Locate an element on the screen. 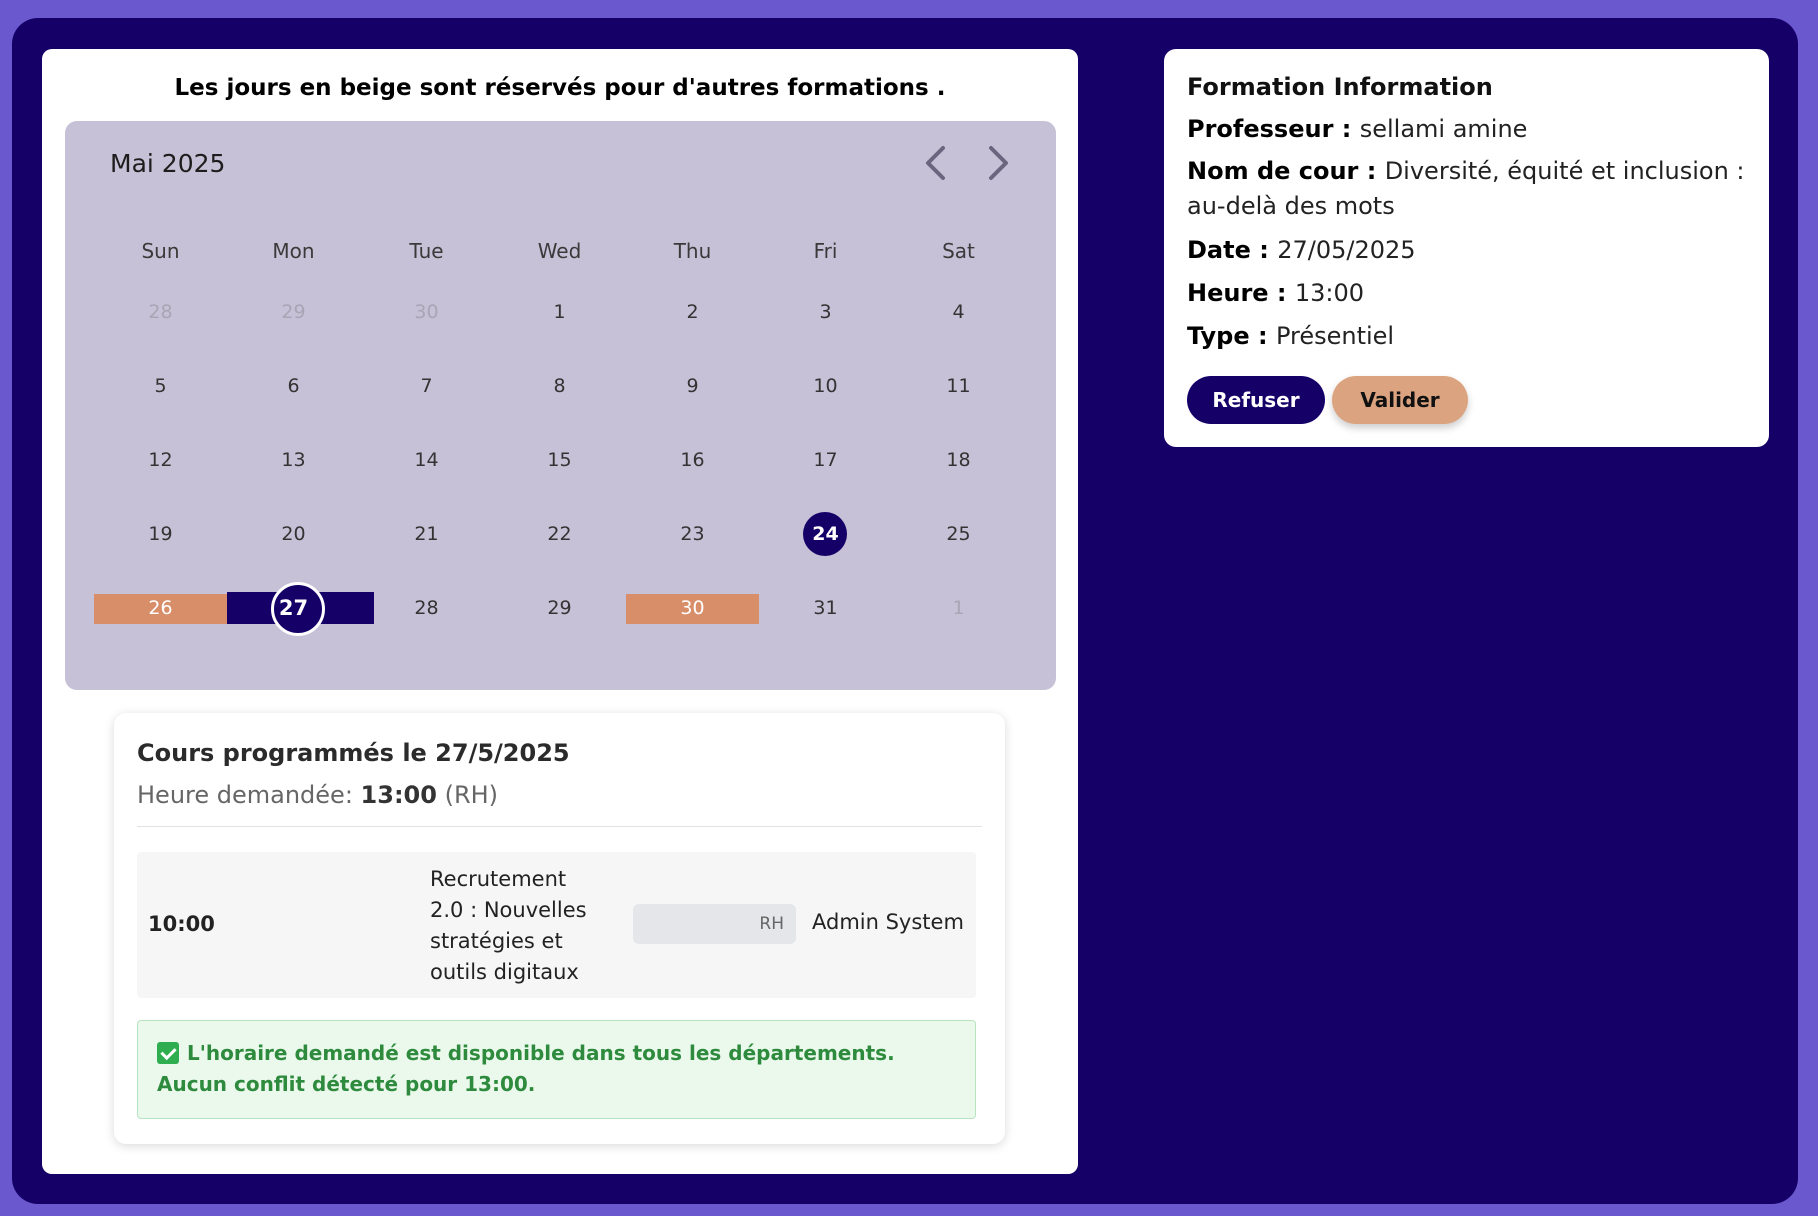 The height and width of the screenshot is (1216, 1818). calendar-day: 5 is located at coordinates (160, 386).